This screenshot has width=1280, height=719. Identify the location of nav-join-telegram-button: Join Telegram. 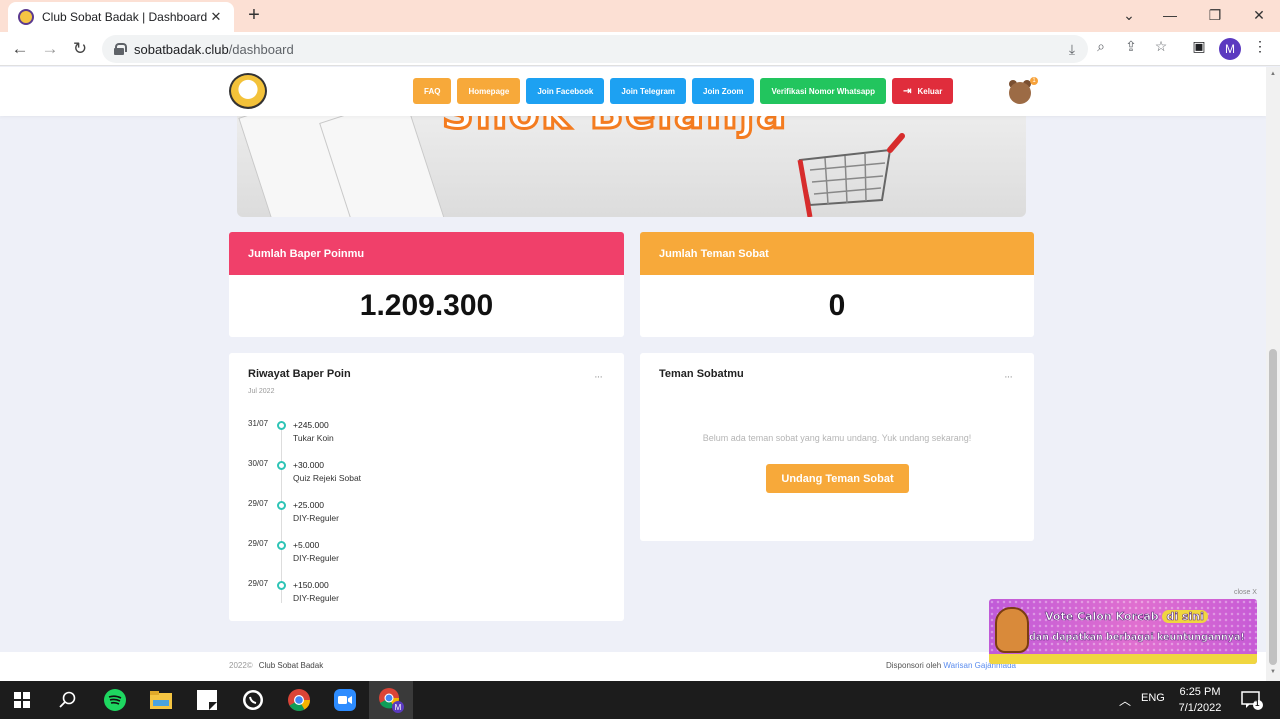
(648, 91).